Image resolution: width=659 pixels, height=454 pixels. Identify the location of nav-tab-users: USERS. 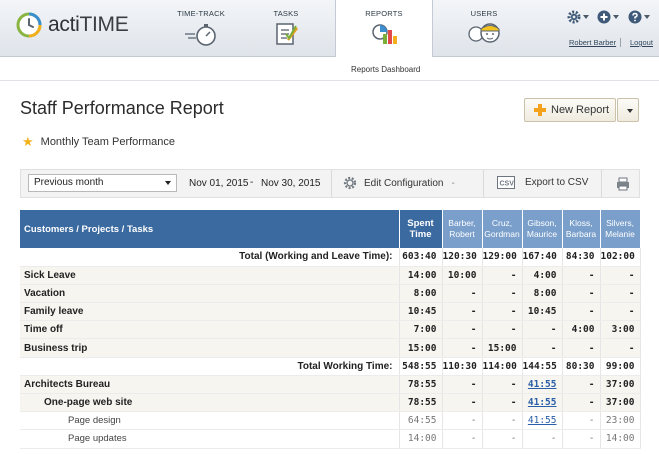
(484, 28).